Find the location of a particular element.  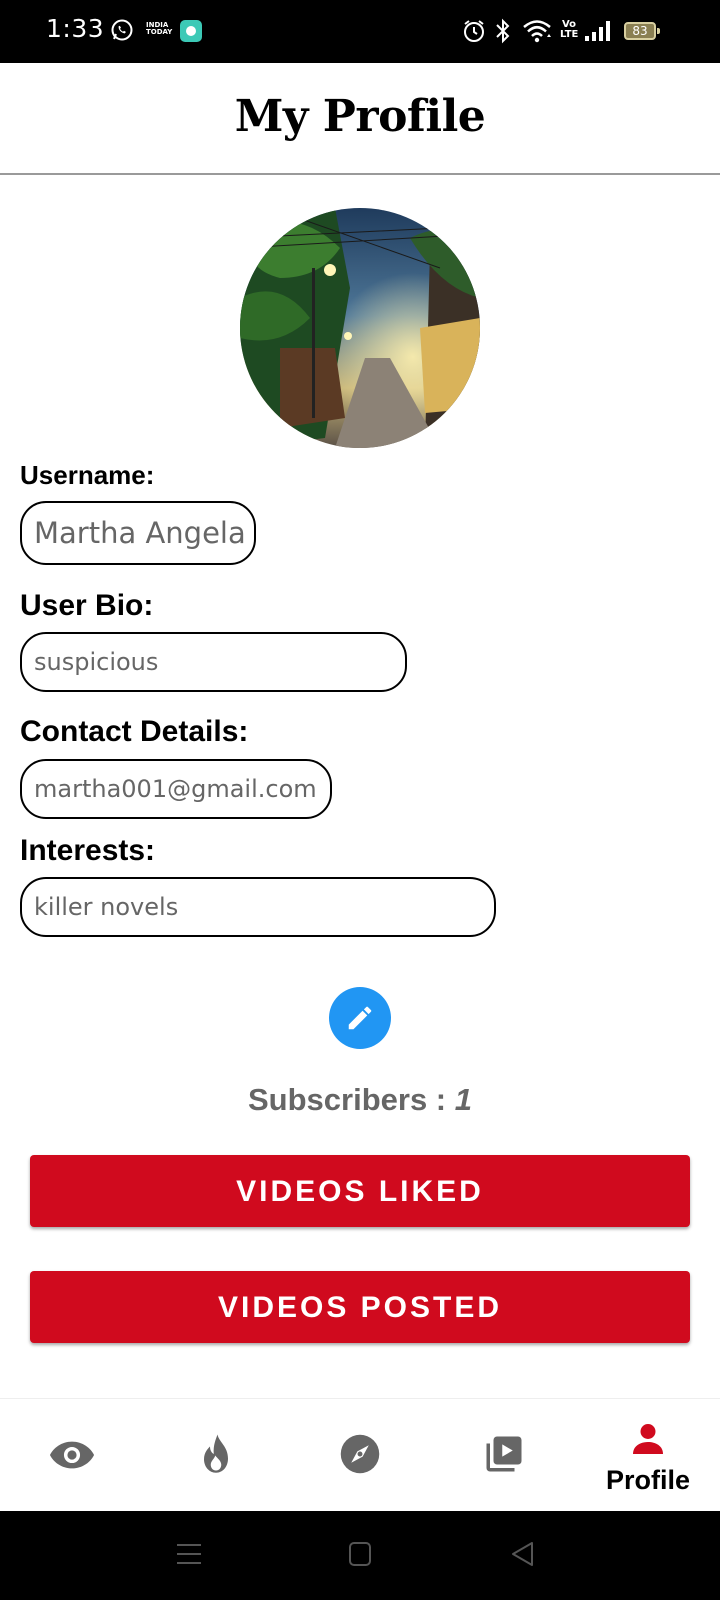

home-icon is located at coordinates (360, 1556).